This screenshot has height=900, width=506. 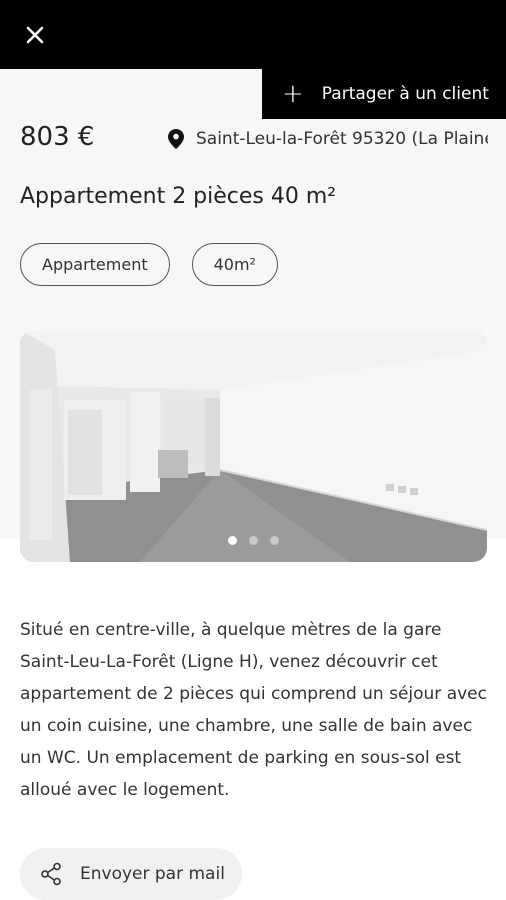 What do you see at coordinates (152, 874) in the screenshot?
I see `send-by-mail-label: Envoyer par mail` at bounding box center [152, 874].